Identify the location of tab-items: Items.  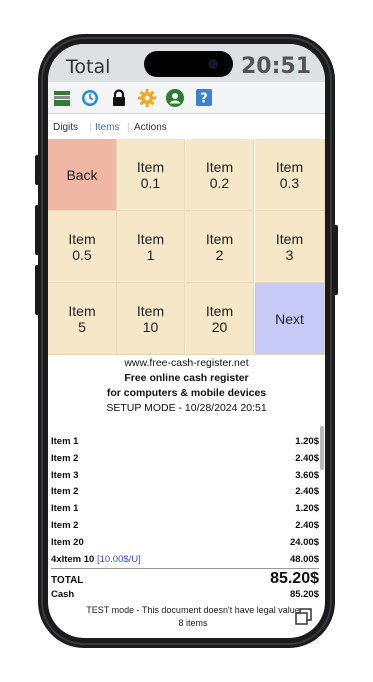
(107, 127).